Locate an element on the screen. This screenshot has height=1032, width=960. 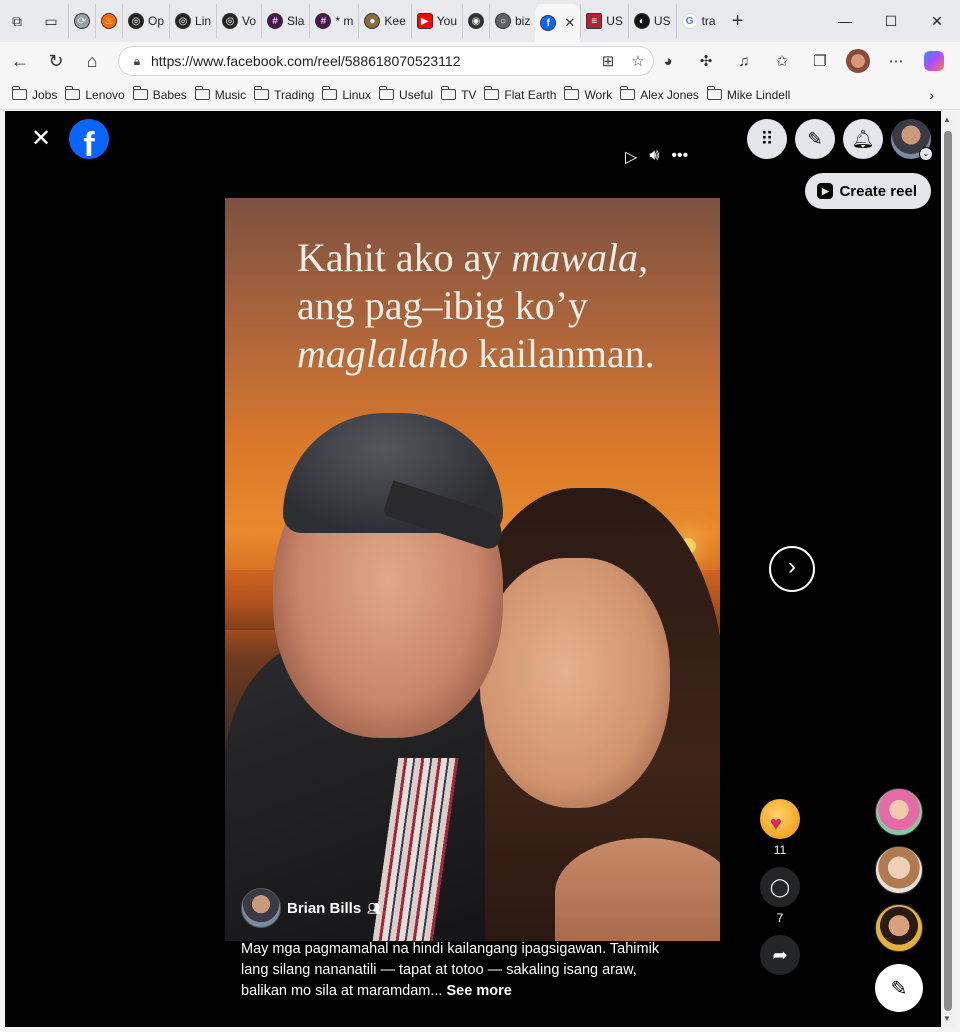
comment-count: 7 is located at coordinates (780, 918).